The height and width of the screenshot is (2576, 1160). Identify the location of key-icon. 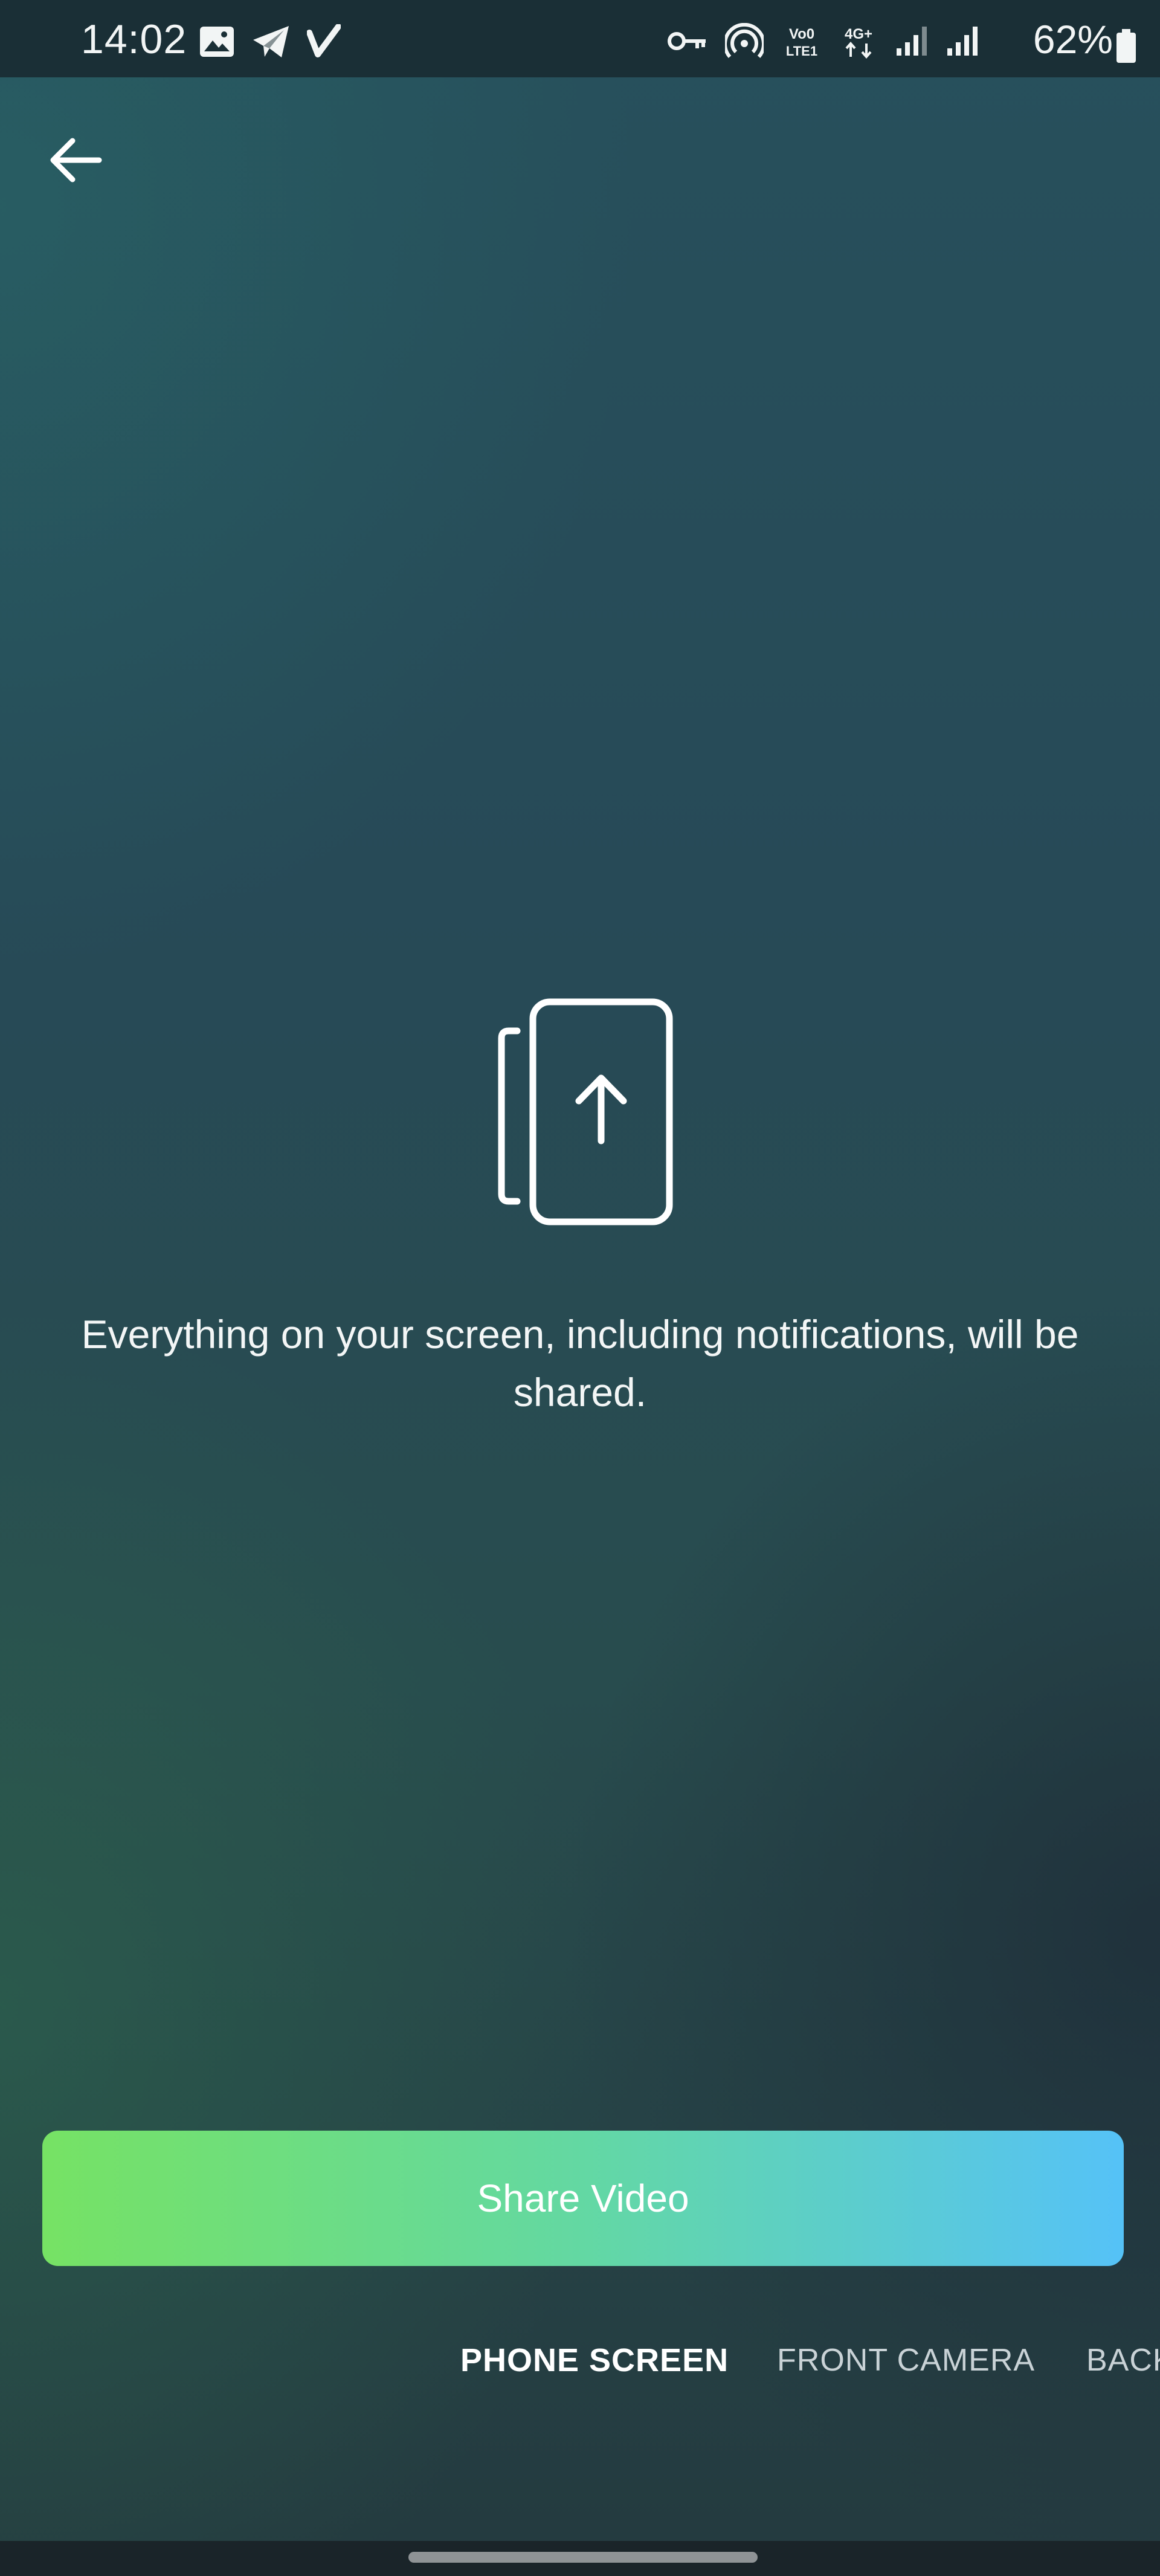
(687, 41).